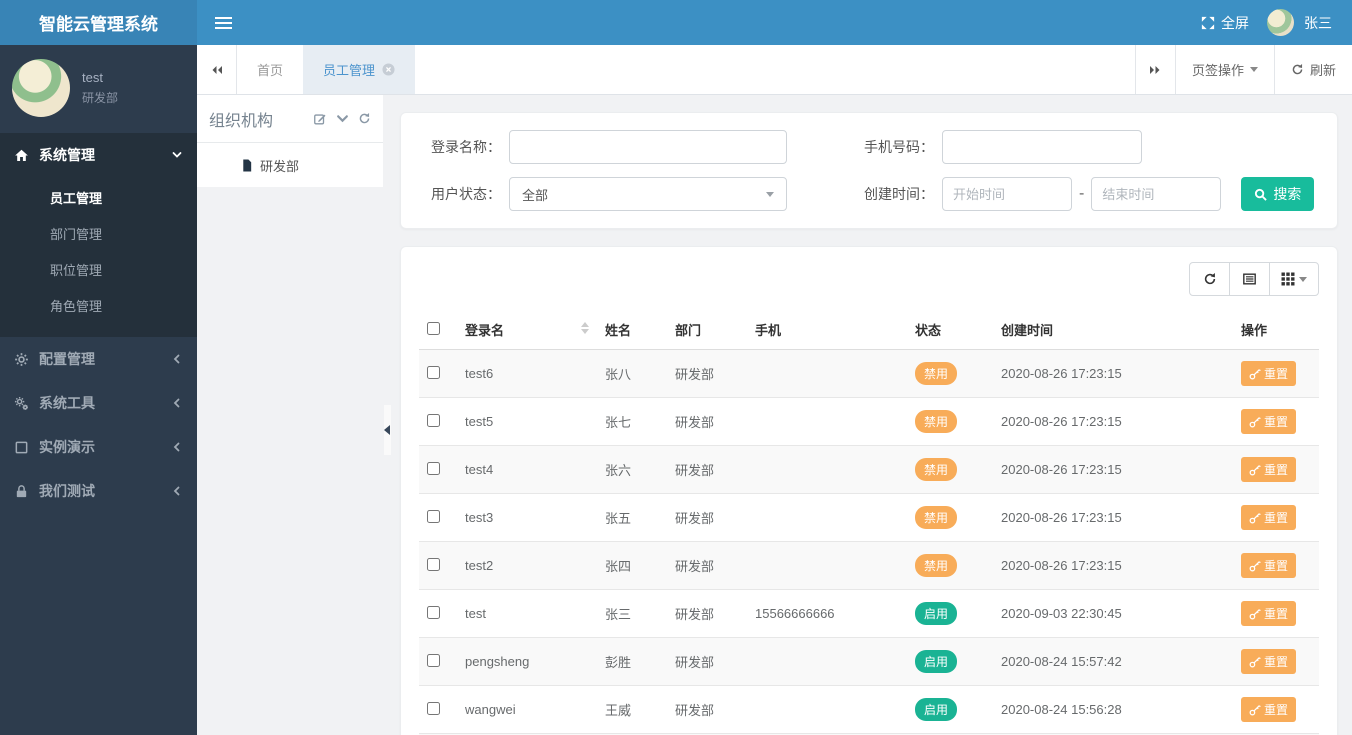 This screenshot has width=1352, height=735. What do you see at coordinates (359, 69) in the screenshot?
I see `tab-employee-management: 员工管理` at bounding box center [359, 69].